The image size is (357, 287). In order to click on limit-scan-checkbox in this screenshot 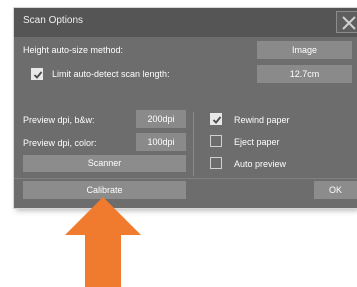, I will do `click(37, 74)`.